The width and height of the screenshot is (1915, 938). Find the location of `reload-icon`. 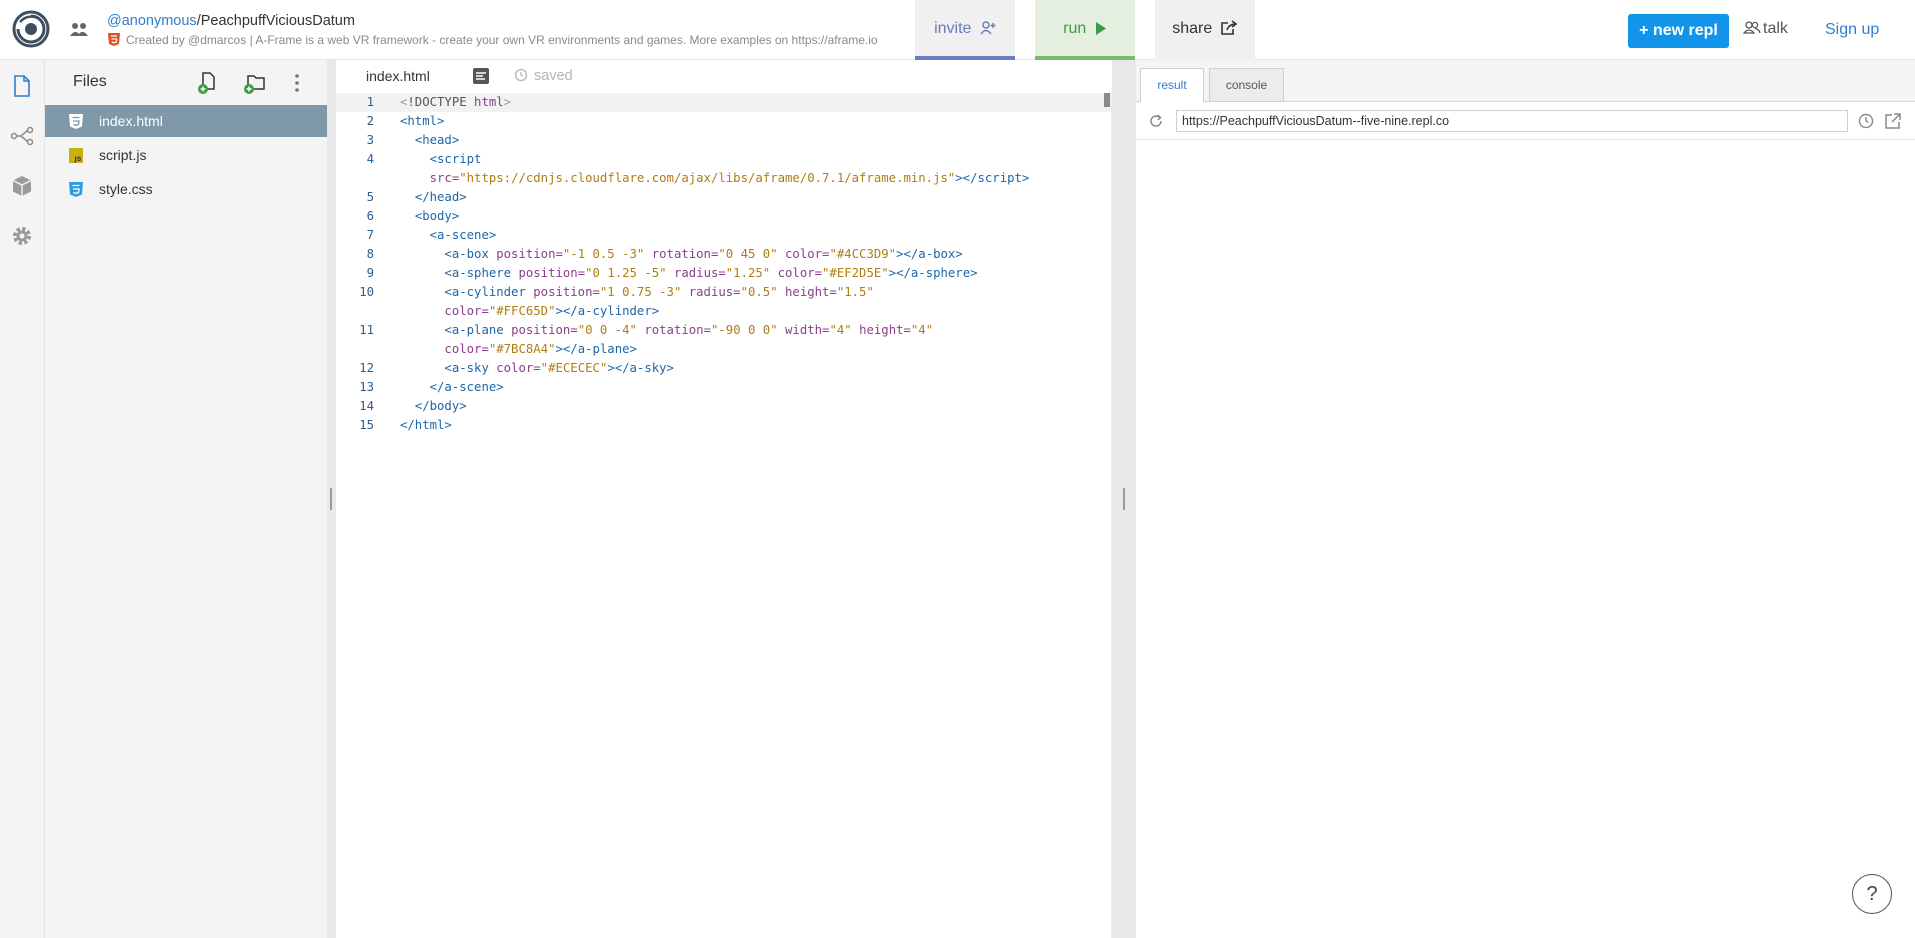

reload-icon is located at coordinates (1156, 121).